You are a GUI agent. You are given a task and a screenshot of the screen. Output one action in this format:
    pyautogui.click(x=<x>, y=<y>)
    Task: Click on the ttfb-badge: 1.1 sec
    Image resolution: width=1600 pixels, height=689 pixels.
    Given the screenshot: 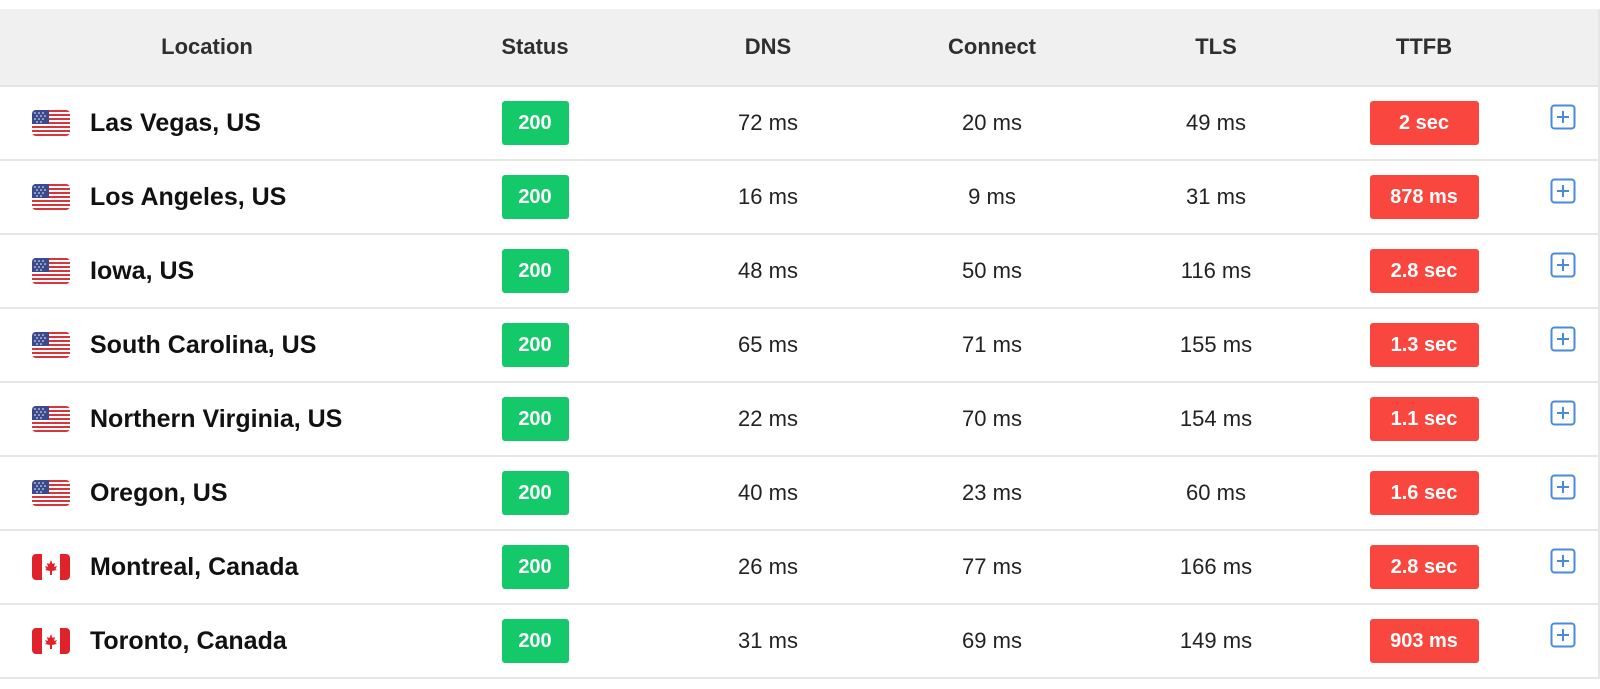 What is the action you would take?
    pyautogui.click(x=1424, y=419)
    